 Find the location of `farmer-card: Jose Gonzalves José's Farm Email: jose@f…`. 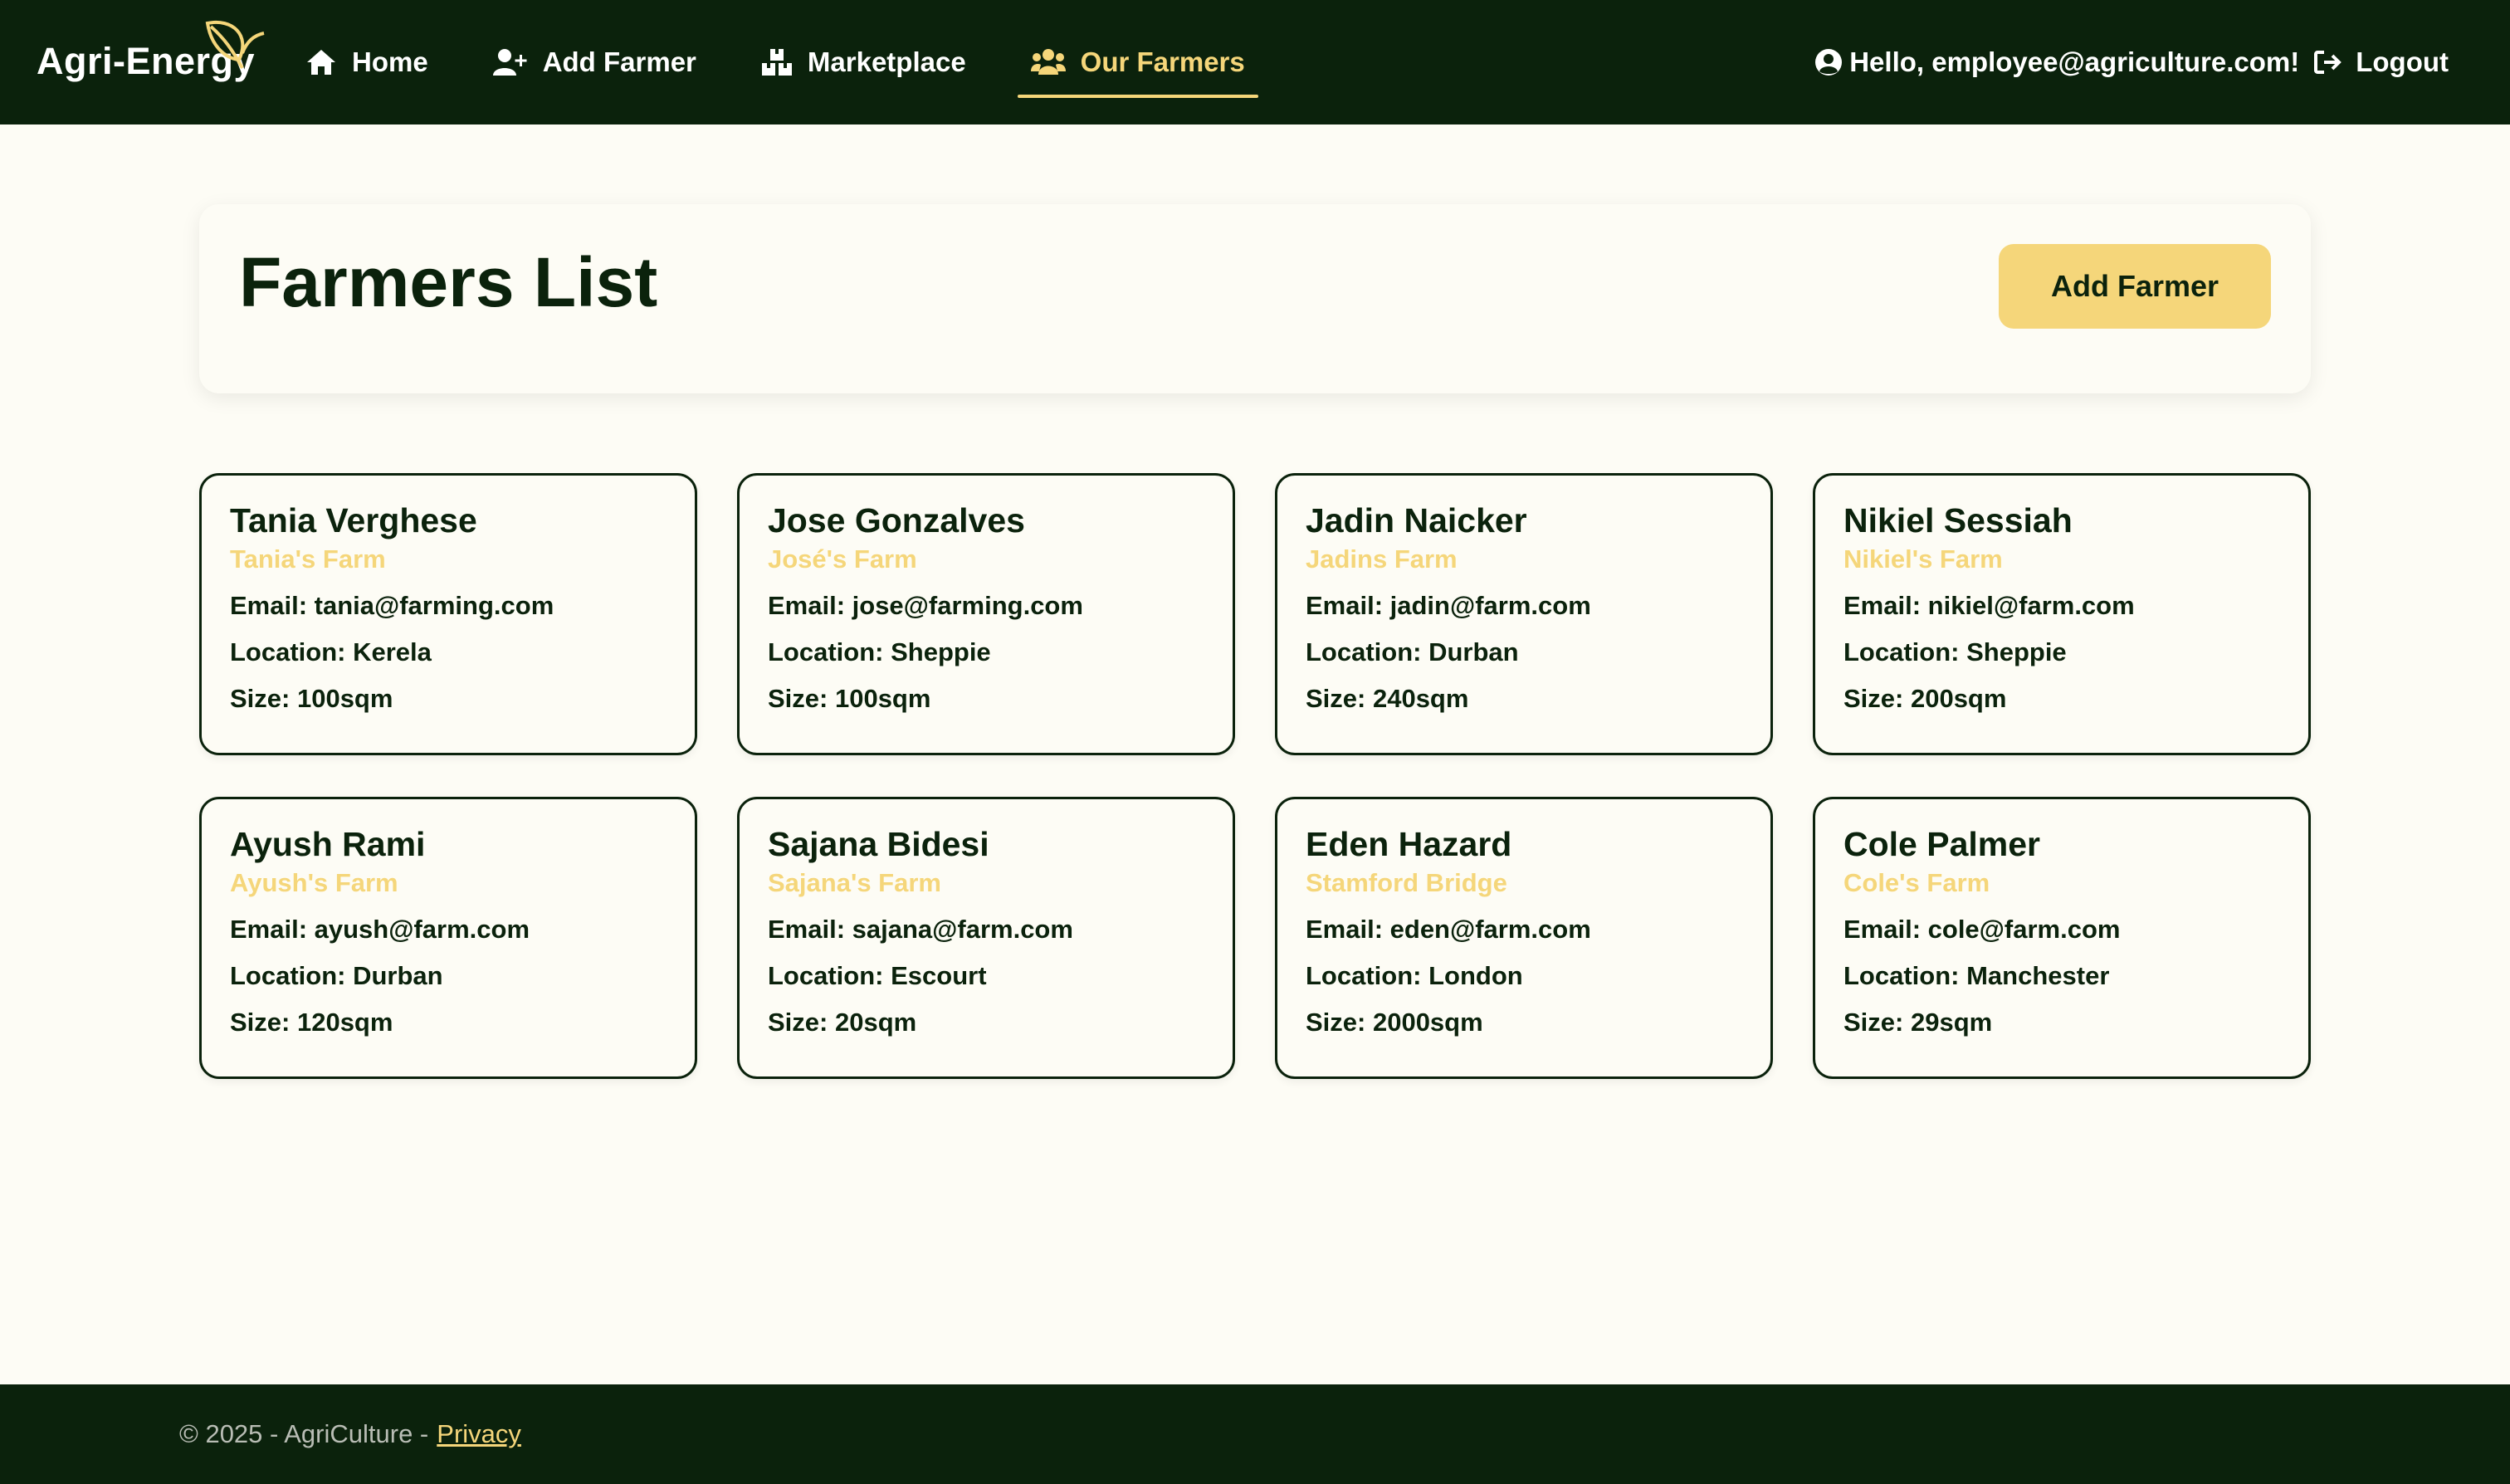

farmer-card: Jose Gonzalves José's Farm Email: jose@f… is located at coordinates (986, 614).